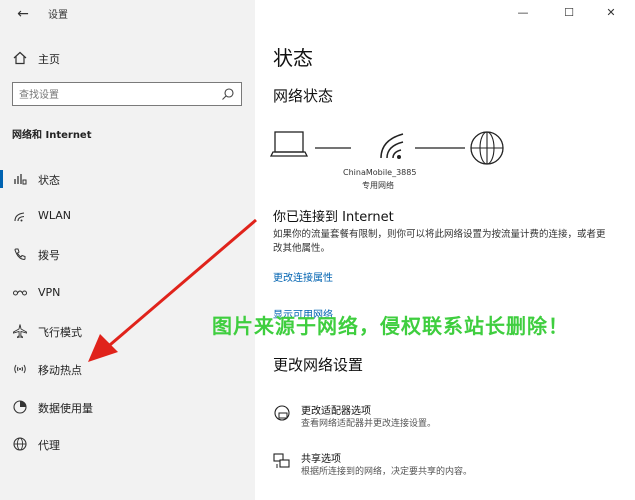 The image size is (635, 500). Describe the element at coordinates (611, 13) in the screenshot. I see `close-button: ✕` at that location.